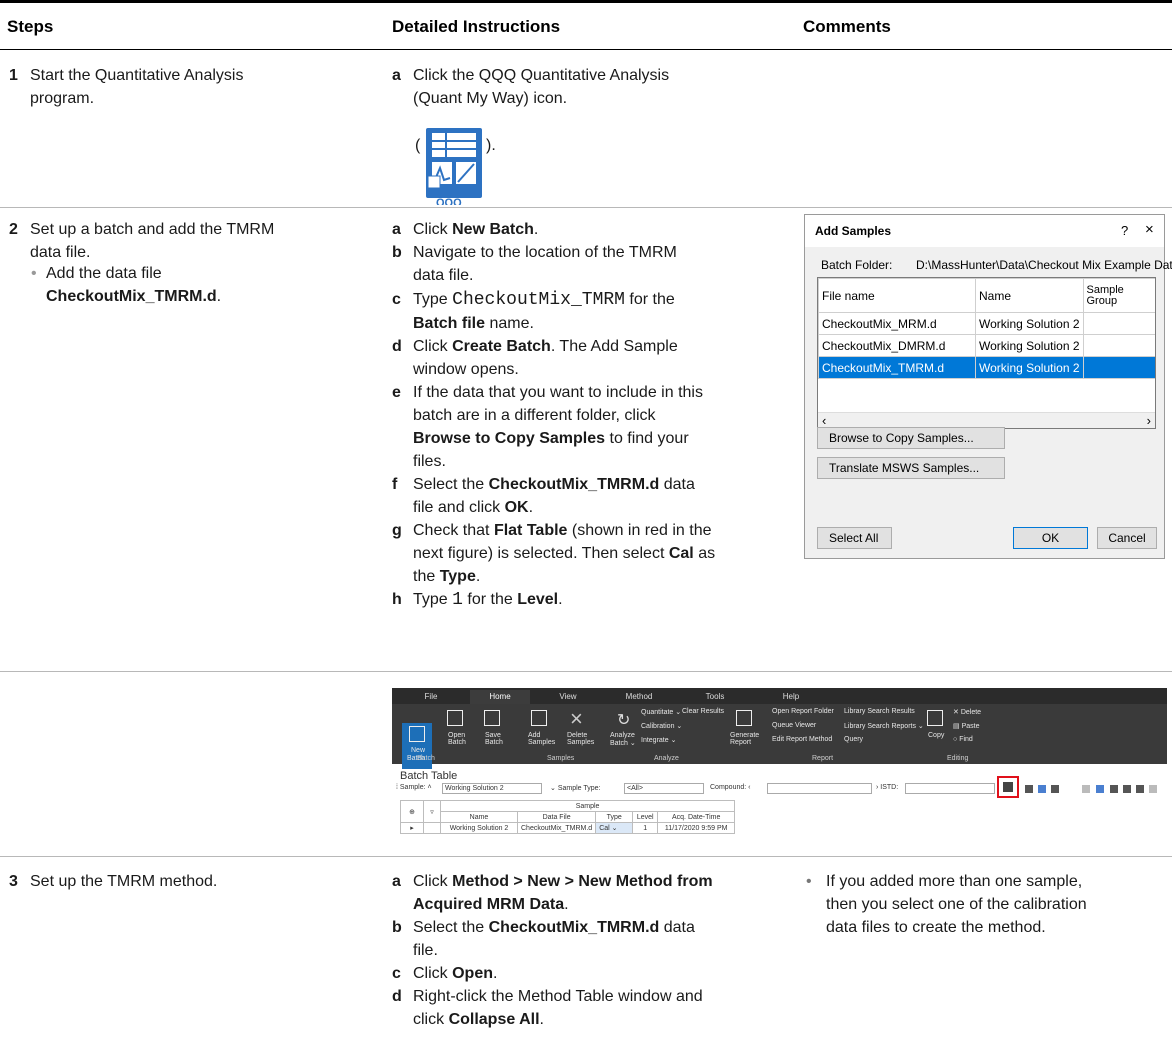  I want to click on library-search-results-button: Library Search Results, so click(879, 711).